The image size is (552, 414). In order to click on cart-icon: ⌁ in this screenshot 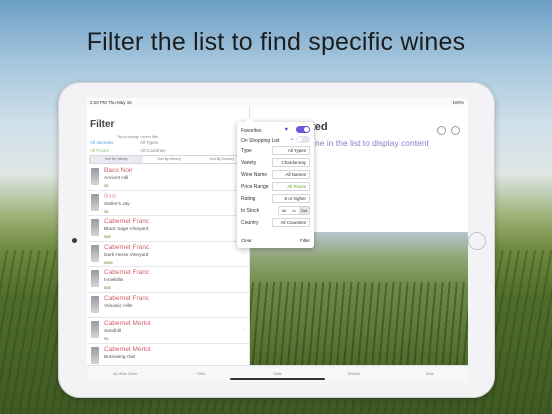, I will do `click(292, 140)`.